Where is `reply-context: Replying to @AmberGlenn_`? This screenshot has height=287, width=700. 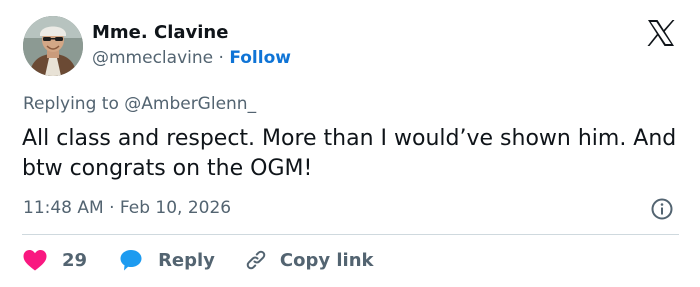
reply-context: Replying to @AmberGlenn_ is located at coordinates (139, 104).